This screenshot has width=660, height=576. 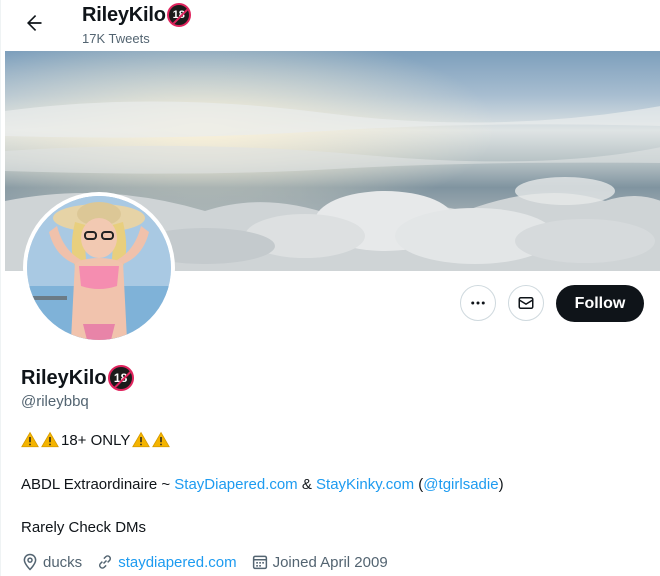 What do you see at coordinates (600, 303) in the screenshot?
I see `follow-button: Follow` at bounding box center [600, 303].